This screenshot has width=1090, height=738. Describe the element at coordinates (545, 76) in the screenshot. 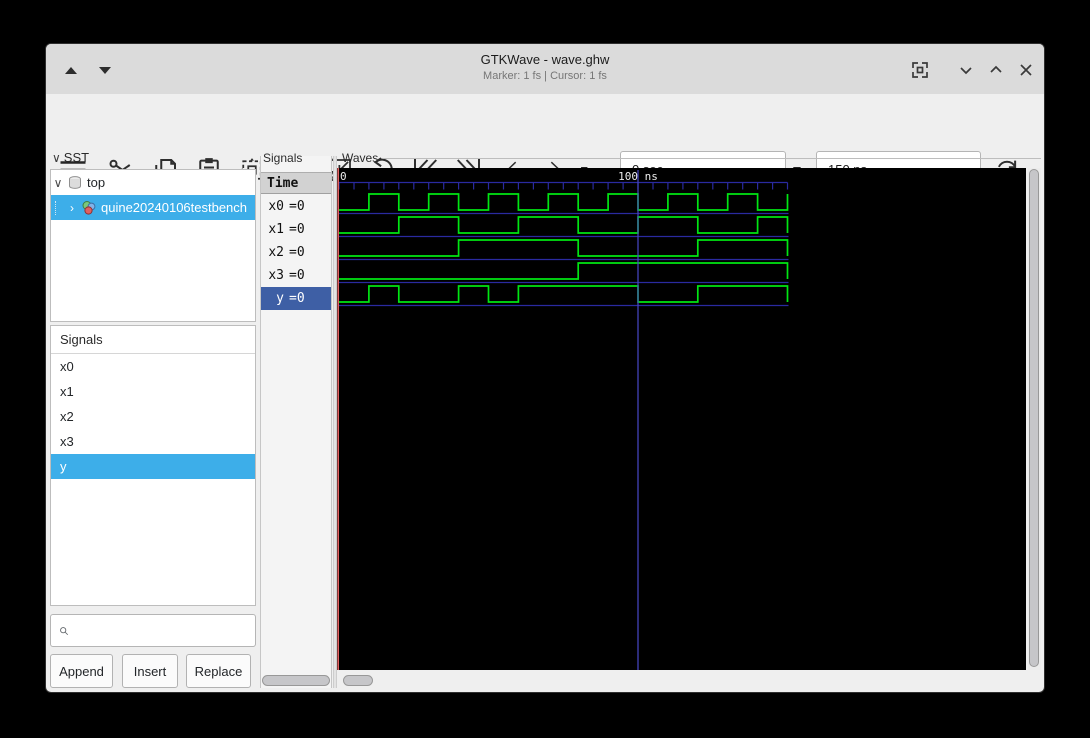

I see `marker-cursor-status: Marker: 1 fs | Cursor: 1 fs` at that location.